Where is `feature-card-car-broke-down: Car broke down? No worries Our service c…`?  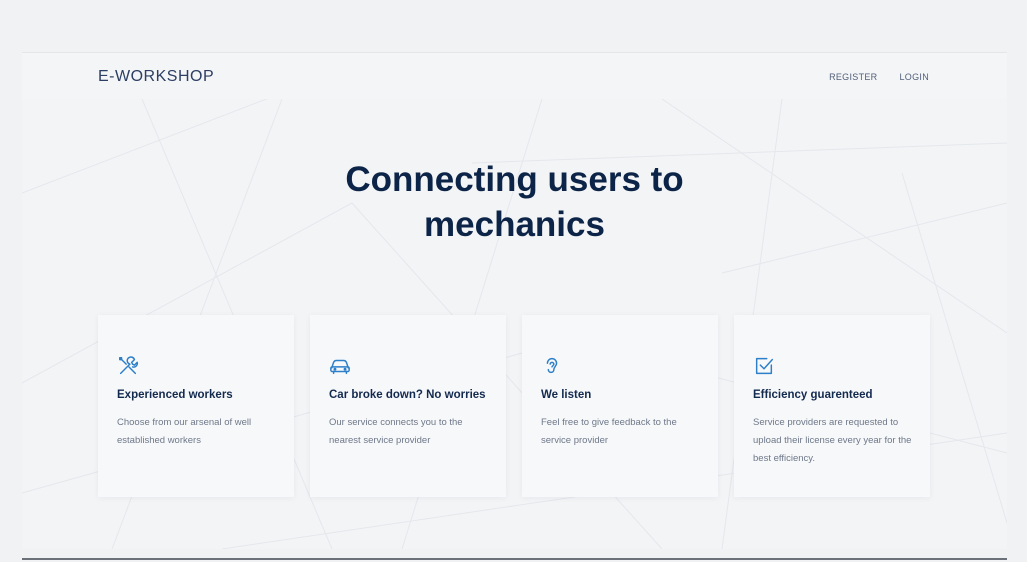 feature-card-car-broke-down: Car broke down? No worries Our service c… is located at coordinates (408, 406).